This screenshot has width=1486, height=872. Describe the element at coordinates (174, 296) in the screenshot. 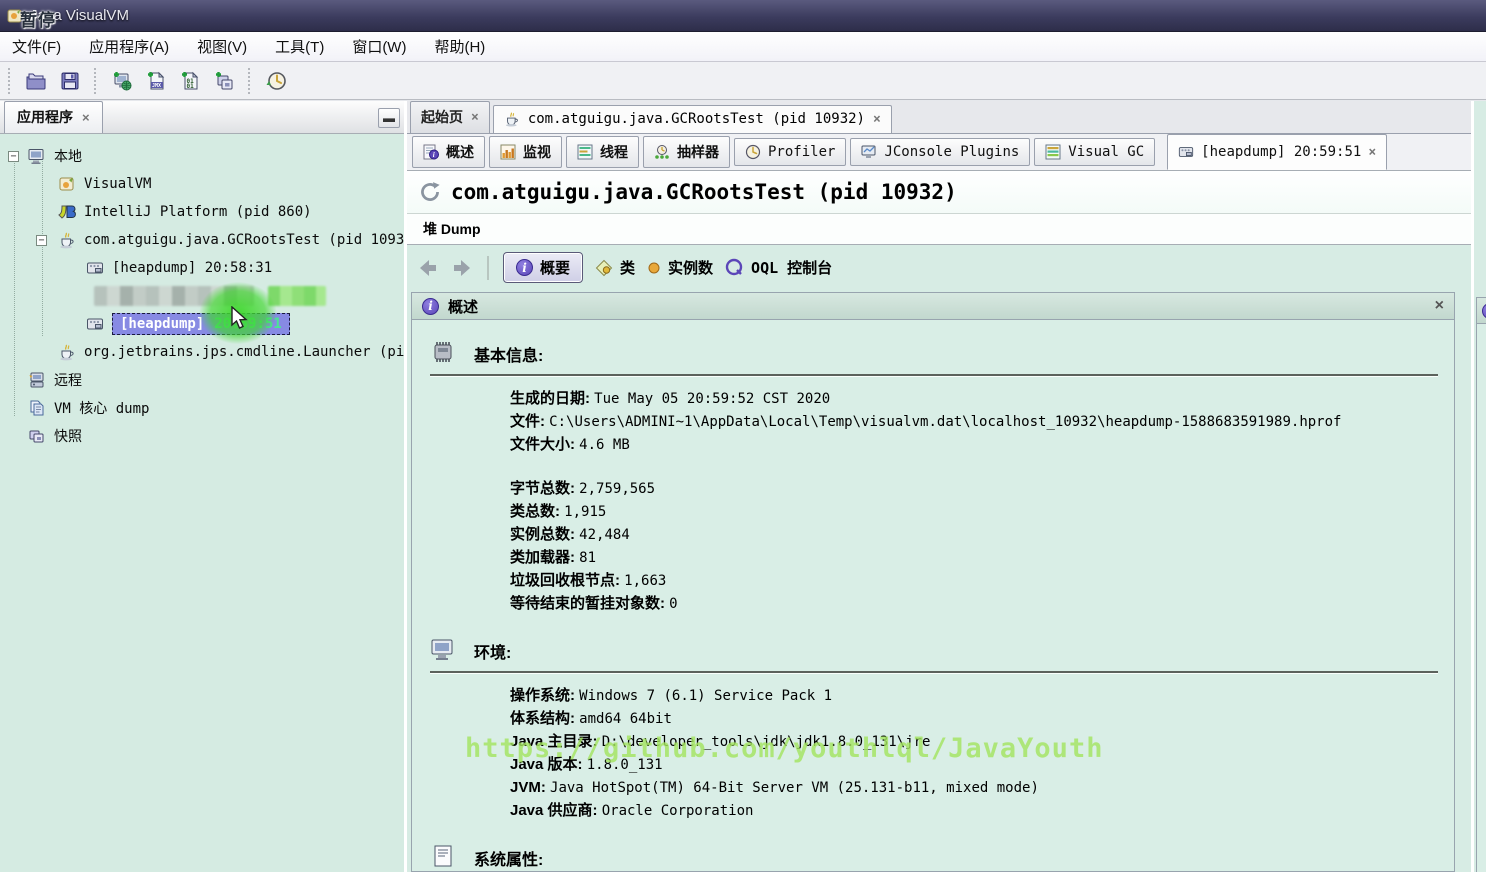

I see `censored-label` at that location.